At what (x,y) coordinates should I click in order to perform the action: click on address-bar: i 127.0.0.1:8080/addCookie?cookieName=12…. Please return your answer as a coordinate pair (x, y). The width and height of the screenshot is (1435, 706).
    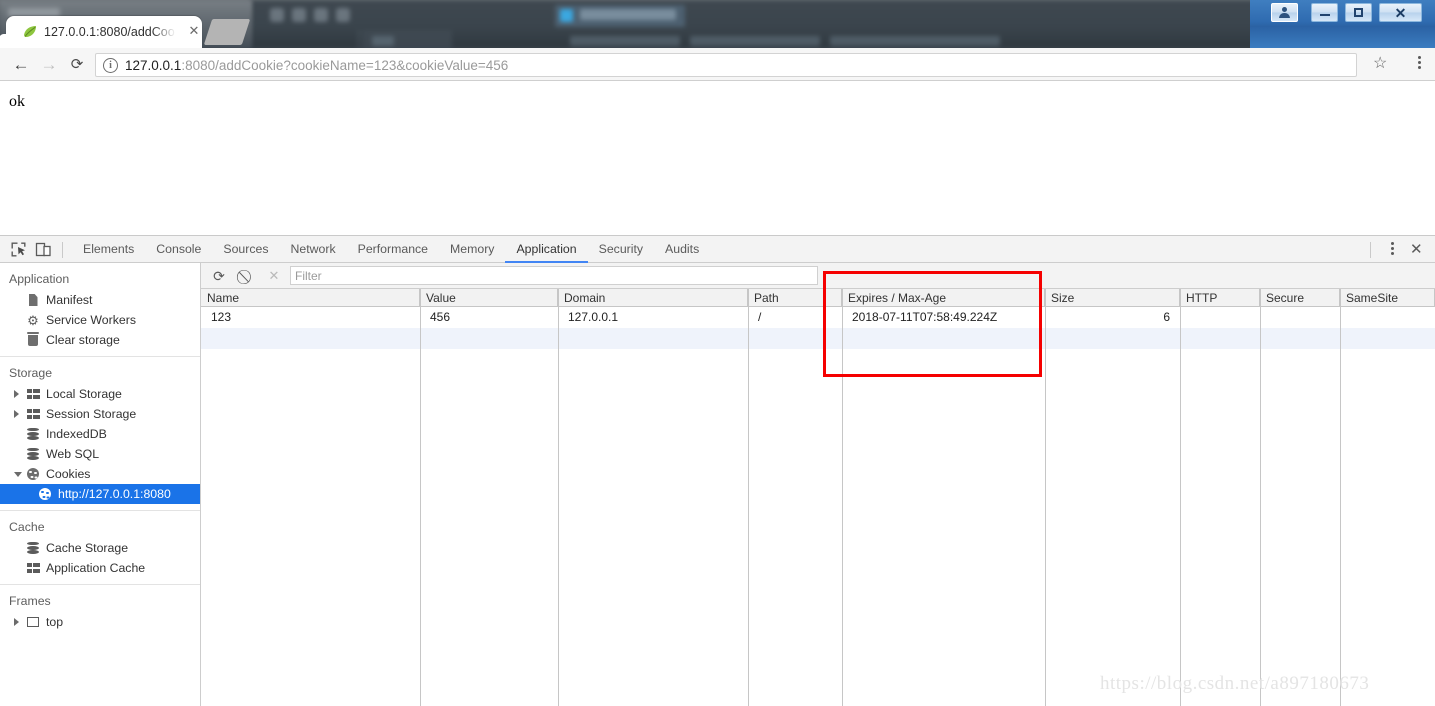
    Looking at the image, I should click on (726, 65).